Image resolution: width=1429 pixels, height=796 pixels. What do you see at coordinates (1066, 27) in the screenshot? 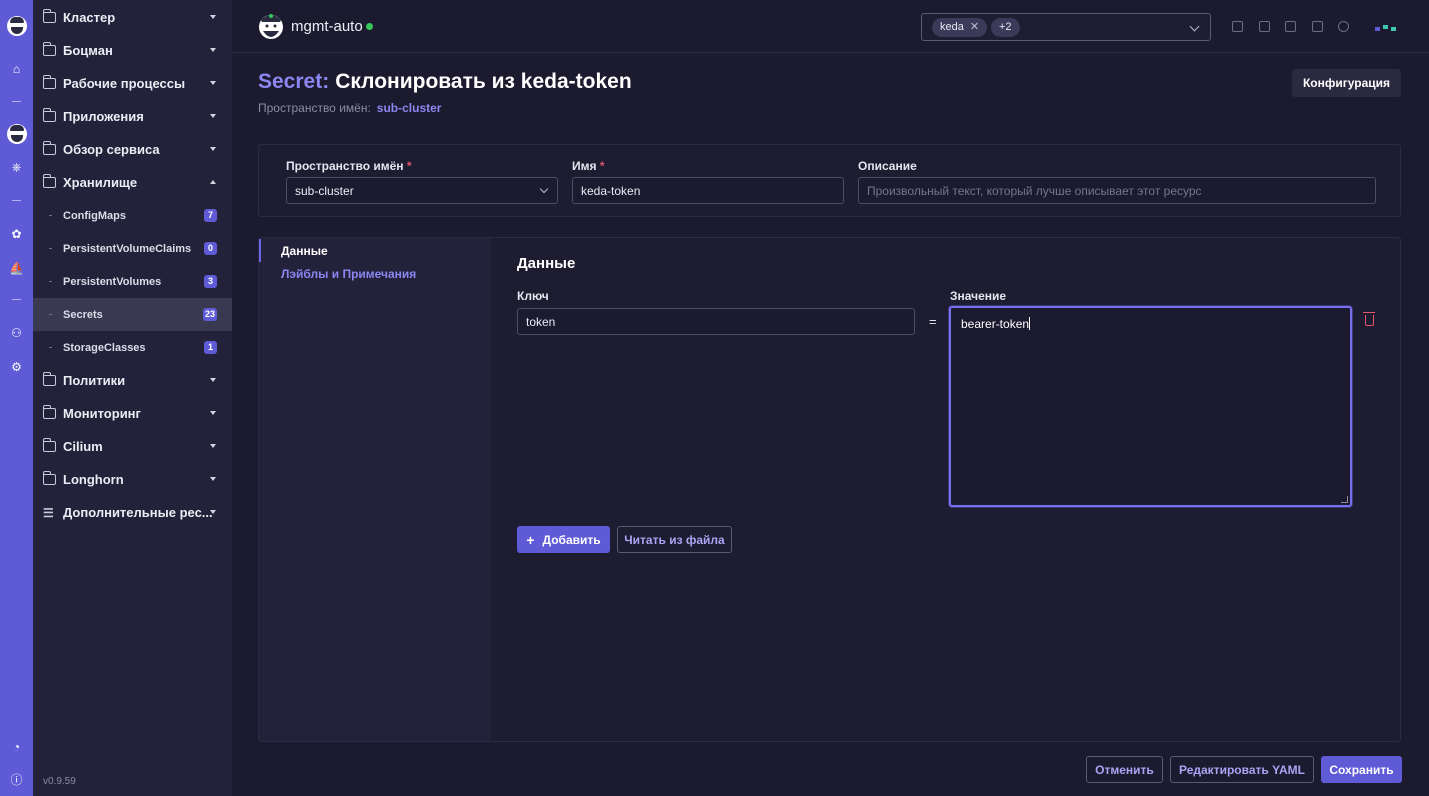
I see `namespace-filter-select: keda ✕ +2` at bounding box center [1066, 27].